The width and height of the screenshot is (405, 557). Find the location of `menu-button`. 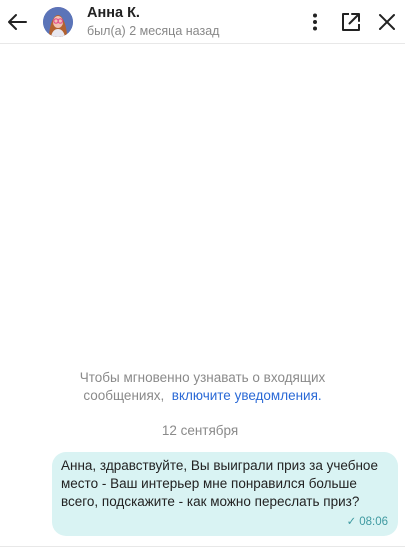

menu-button is located at coordinates (315, 22).